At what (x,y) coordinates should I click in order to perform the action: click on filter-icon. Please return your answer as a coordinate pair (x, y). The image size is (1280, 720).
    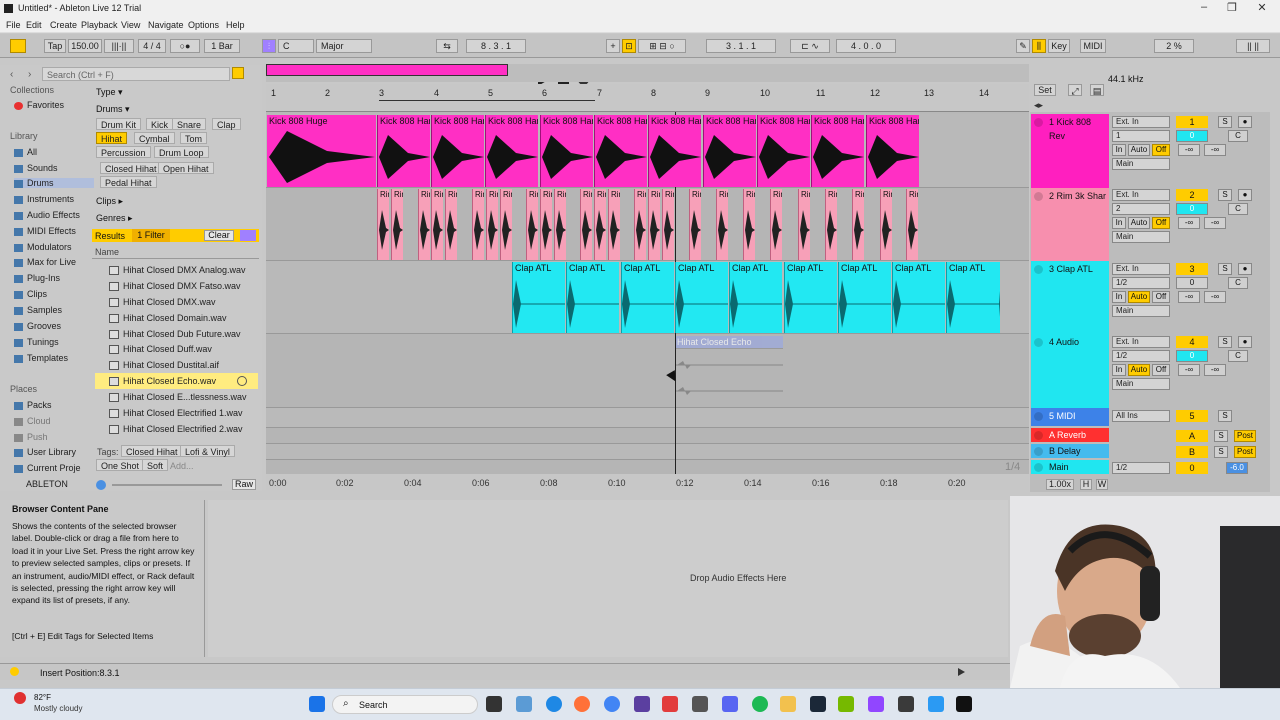
    Looking at the image, I should click on (238, 73).